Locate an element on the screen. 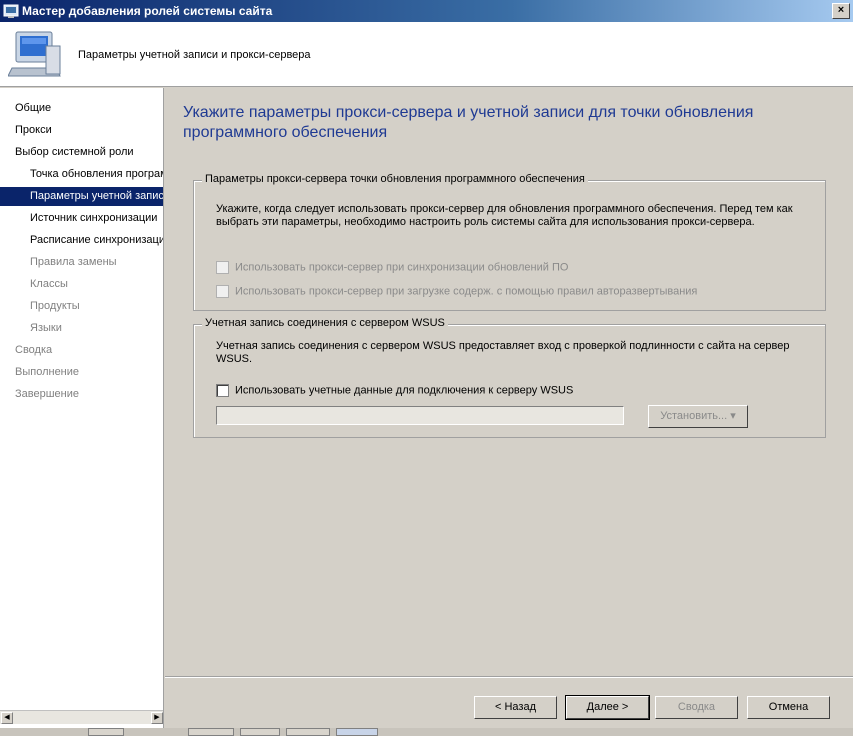 This screenshot has height=736, width=853. nav-step-role-selection: Выбор системной роли is located at coordinates (81, 152).